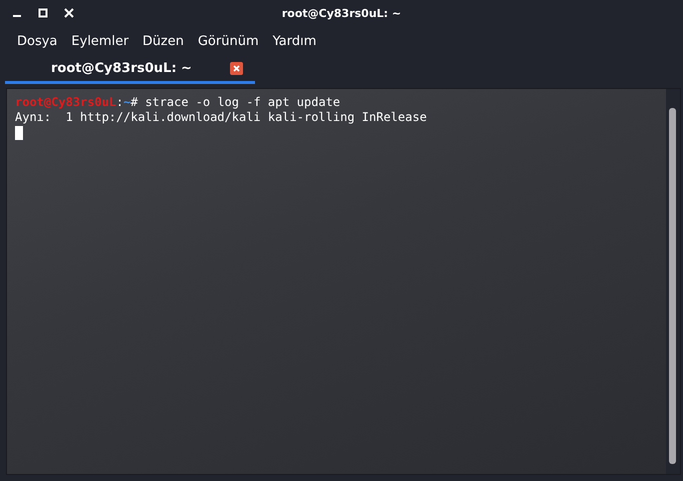 The width and height of the screenshot is (683, 481). Describe the element at coordinates (37, 41) in the screenshot. I see `menu-item: Dosya` at that location.